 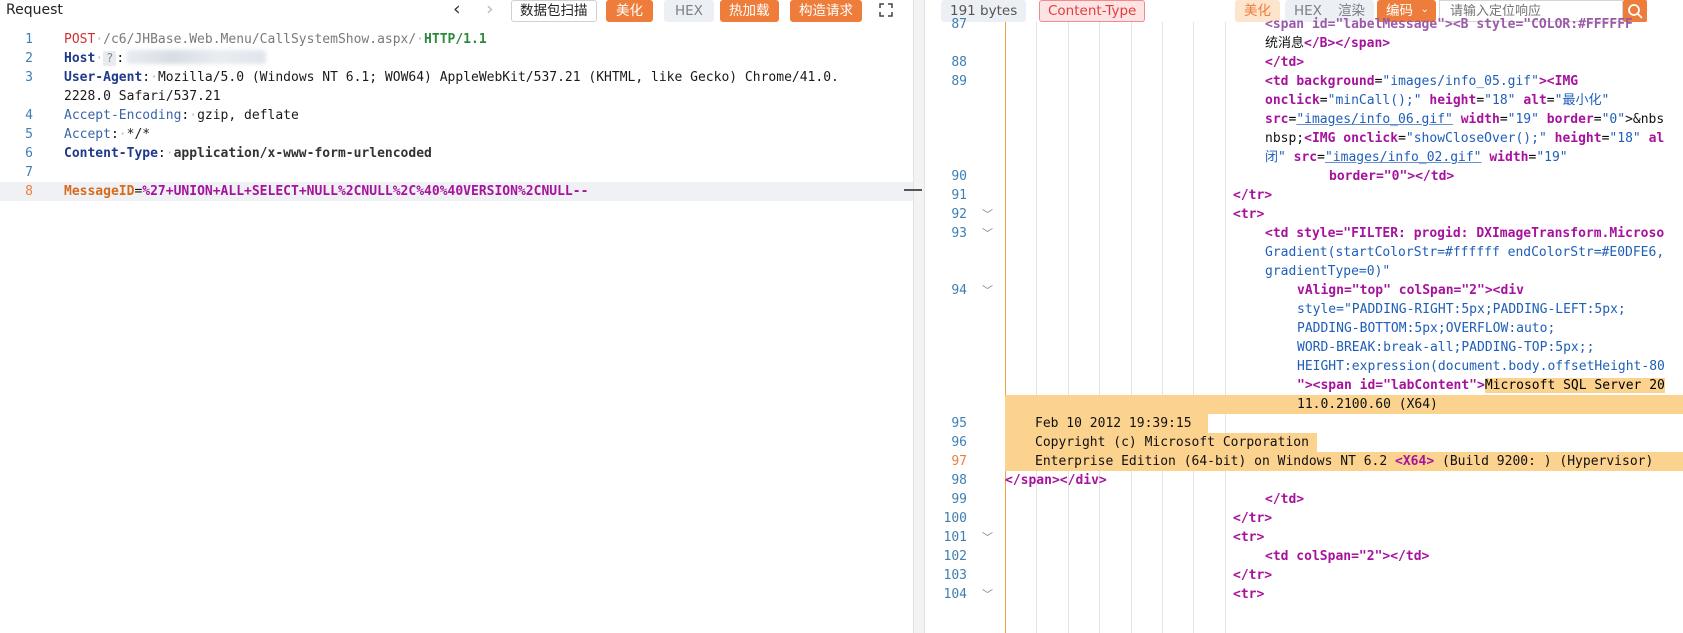 I want to click on back-arrow-icon: ‹, so click(x=457, y=9).